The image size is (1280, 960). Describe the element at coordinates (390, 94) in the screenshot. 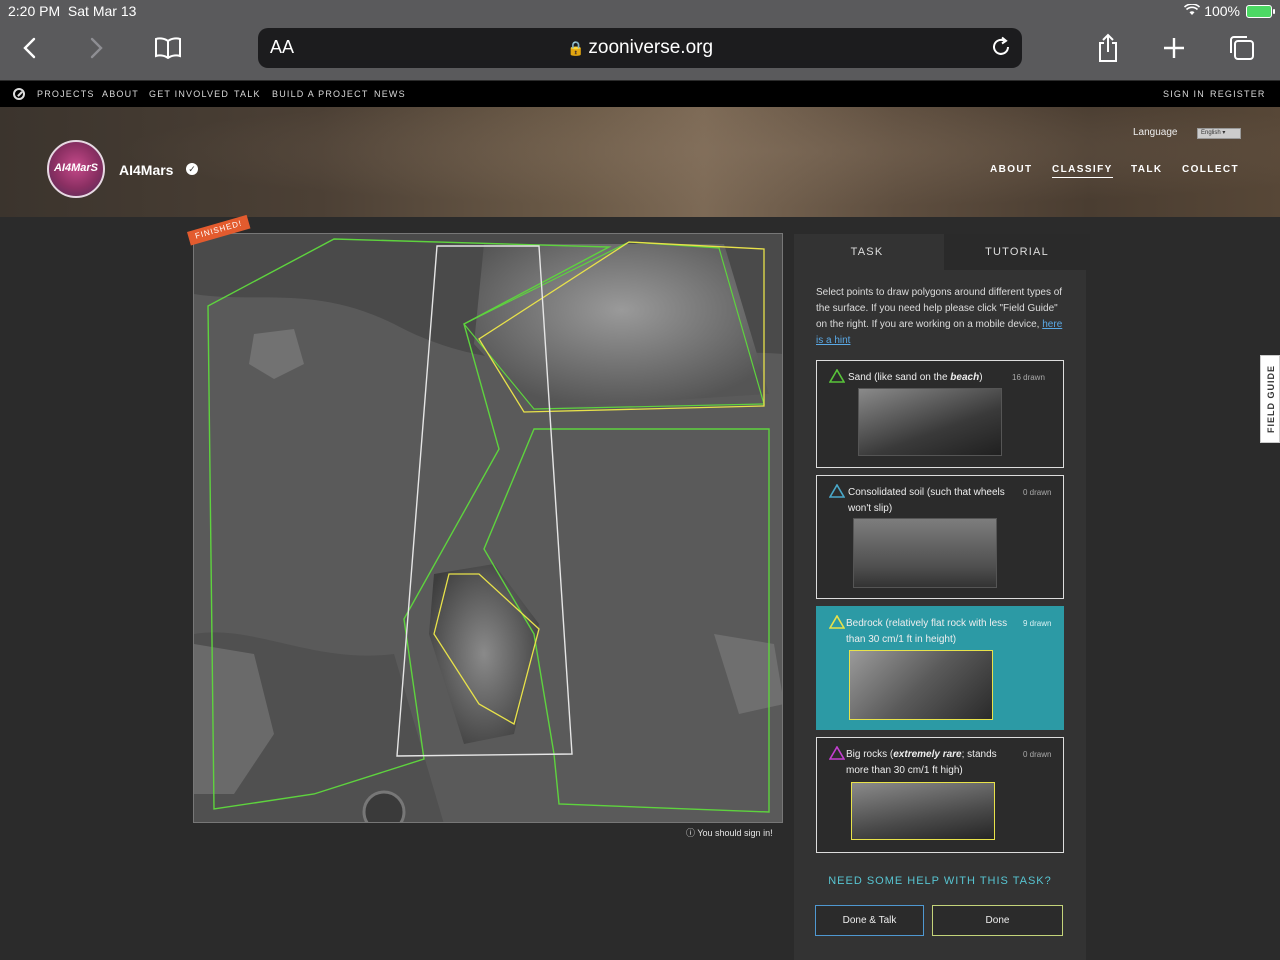

I see `nav-news: NEWS` at that location.